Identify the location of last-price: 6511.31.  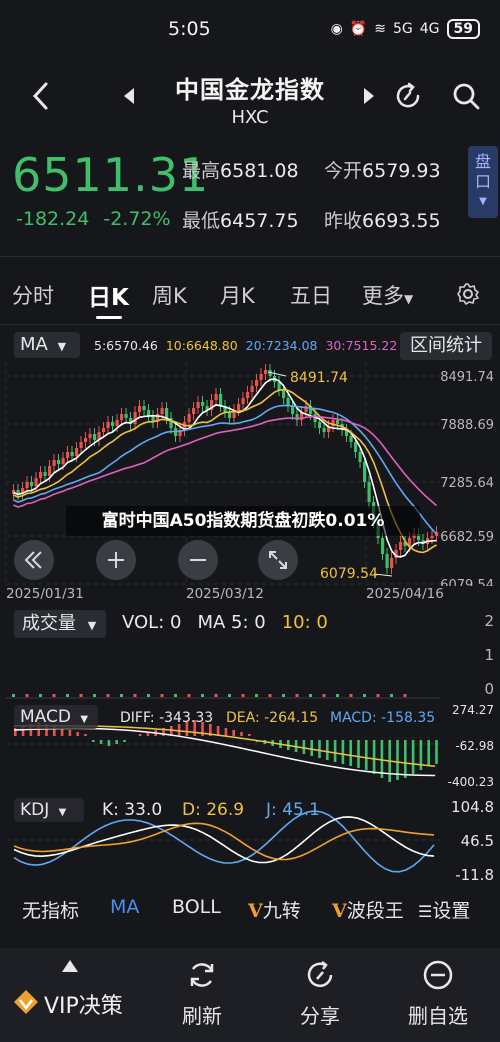
(111, 175).